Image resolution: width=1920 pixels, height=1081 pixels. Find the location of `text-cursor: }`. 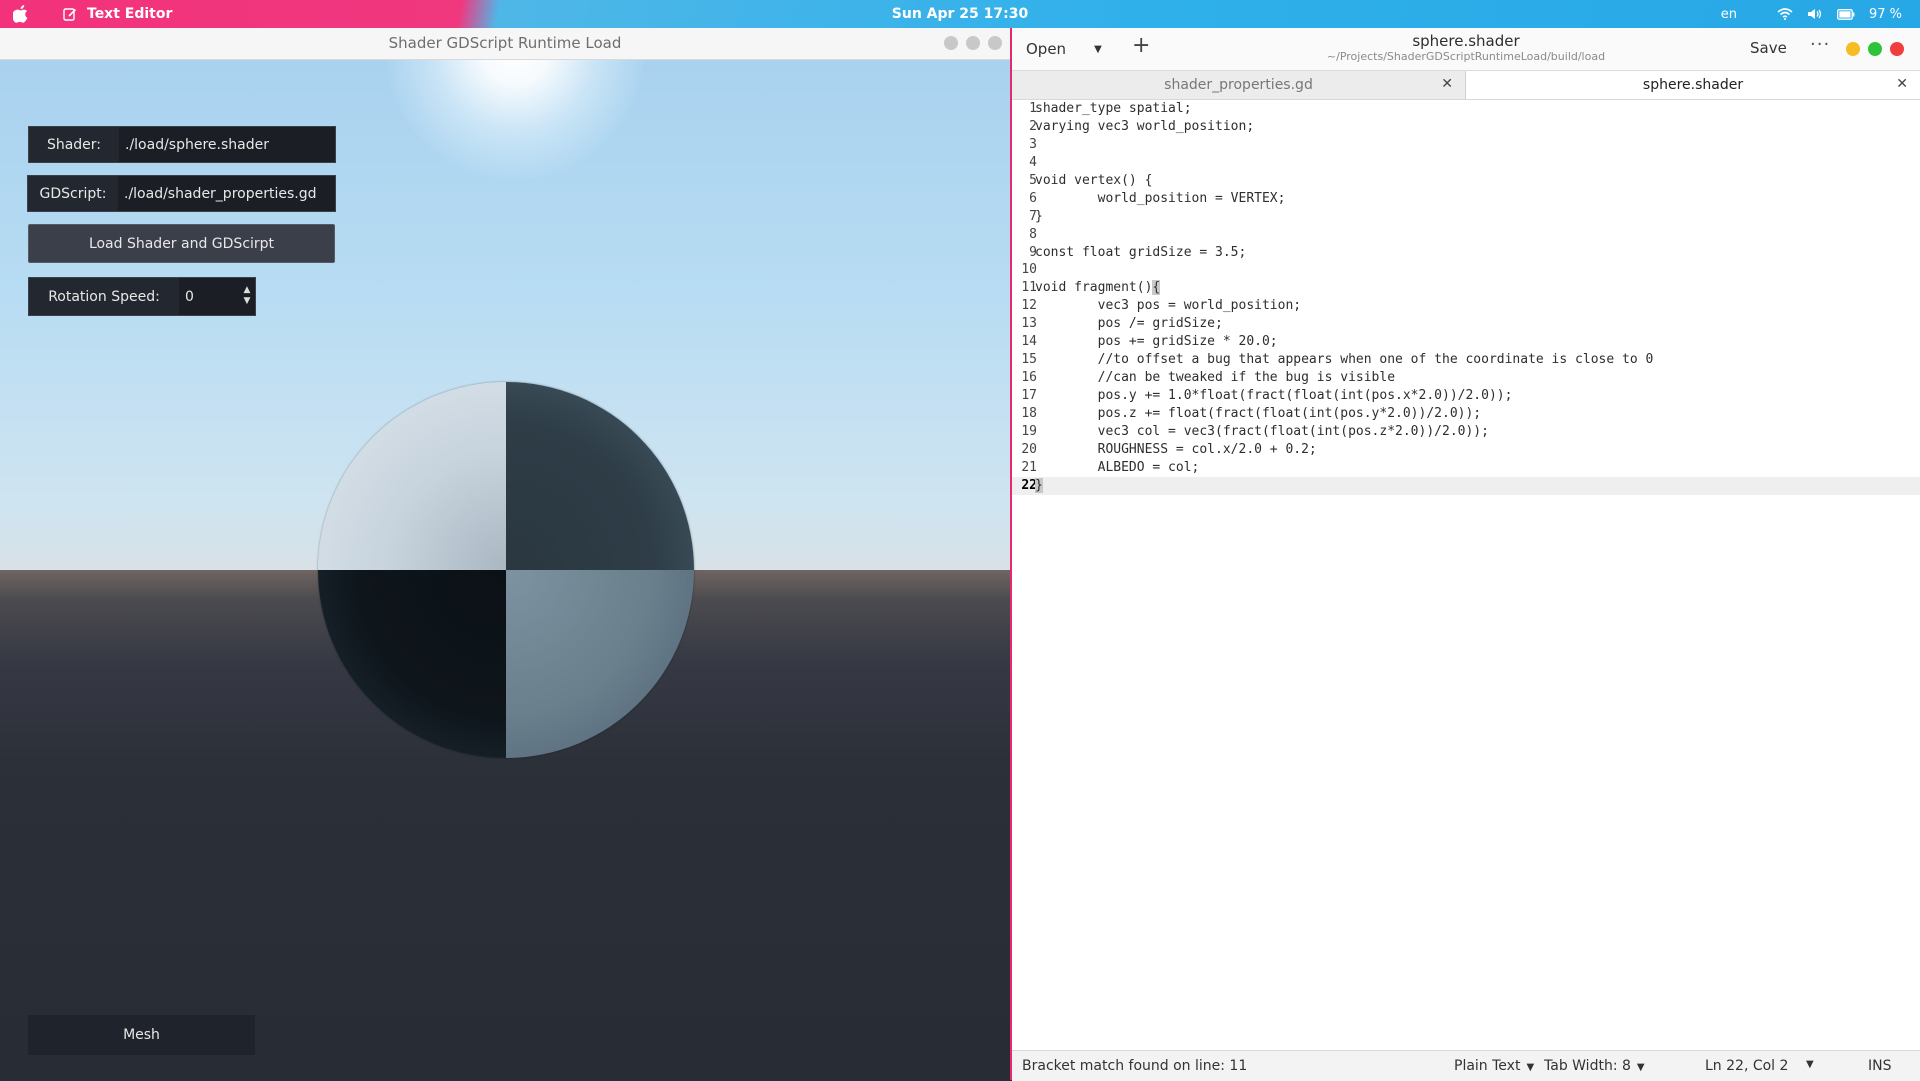

text-cursor: } is located at coordinates (1039, 485).